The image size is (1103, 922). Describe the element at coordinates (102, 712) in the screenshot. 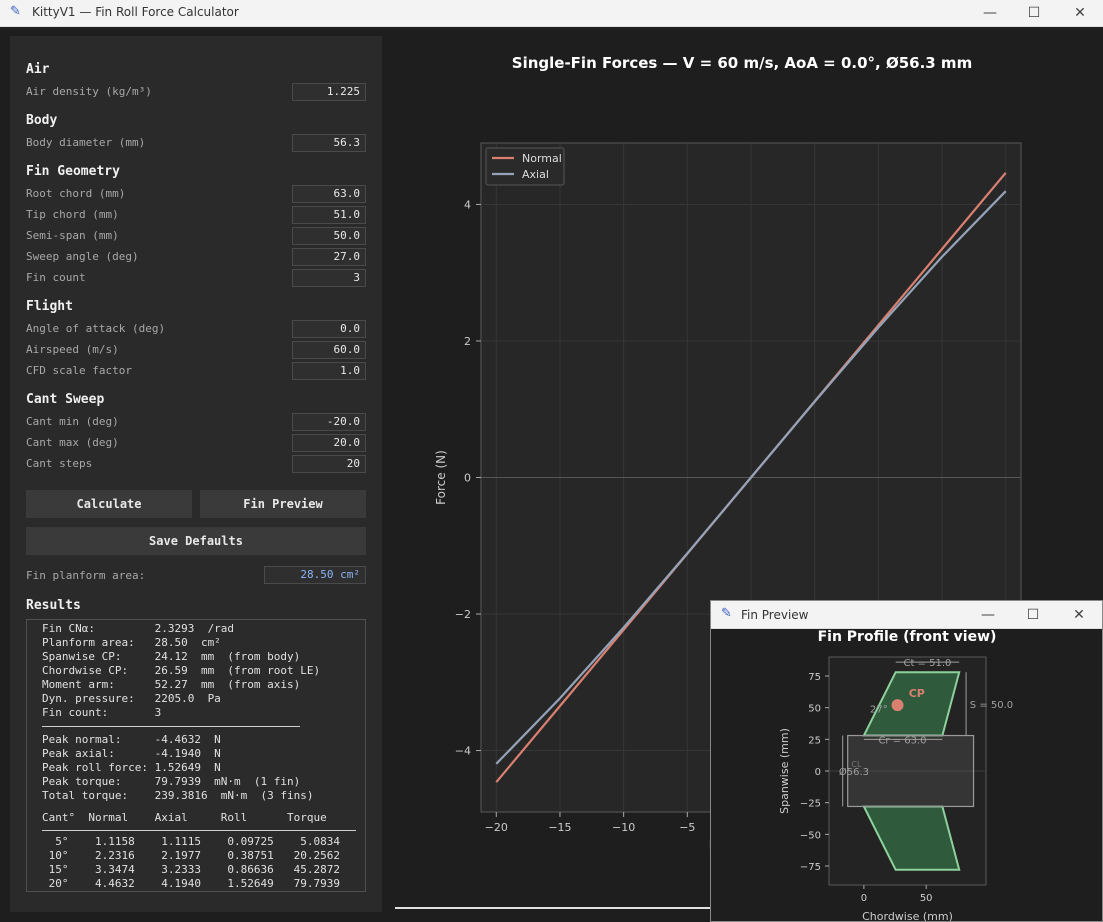

I see `result-line: Fin count: 3` at that location.